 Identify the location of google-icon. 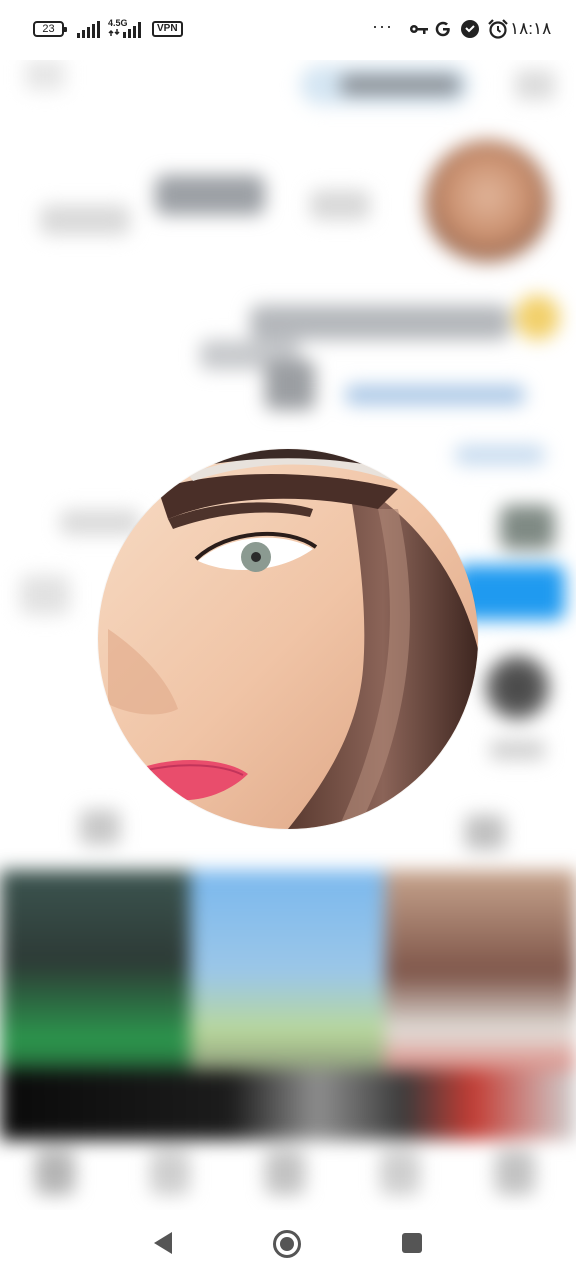
(442, 29).